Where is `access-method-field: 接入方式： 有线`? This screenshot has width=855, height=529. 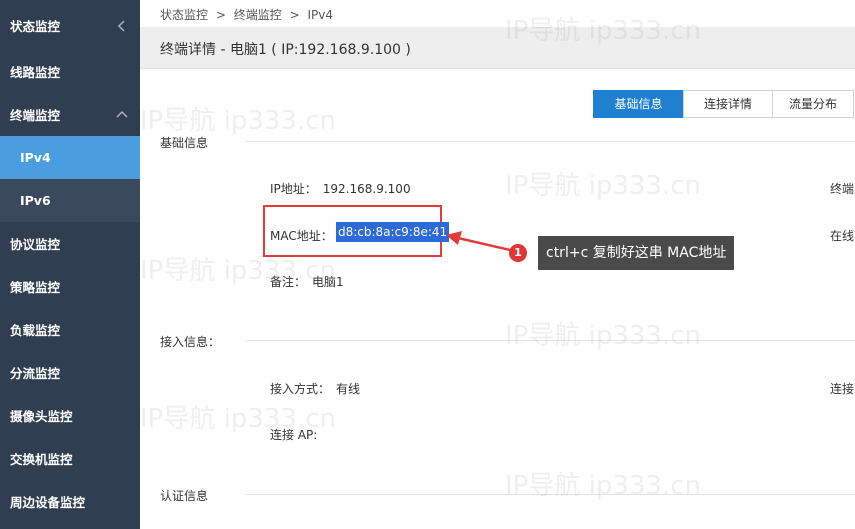
access-method-field: 接入方式： 有线 is located at coordinates (315, 388).